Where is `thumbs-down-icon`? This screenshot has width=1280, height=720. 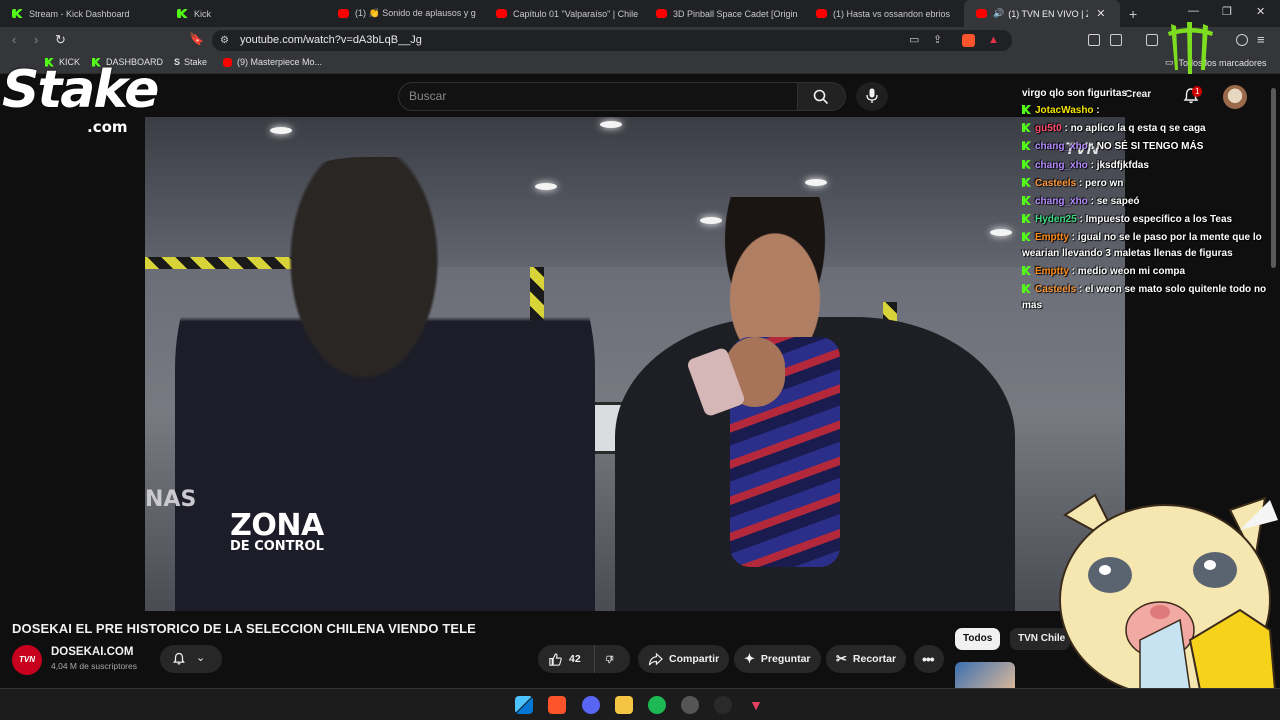 thumbs-down-icon is located at coordinates (609, 659).